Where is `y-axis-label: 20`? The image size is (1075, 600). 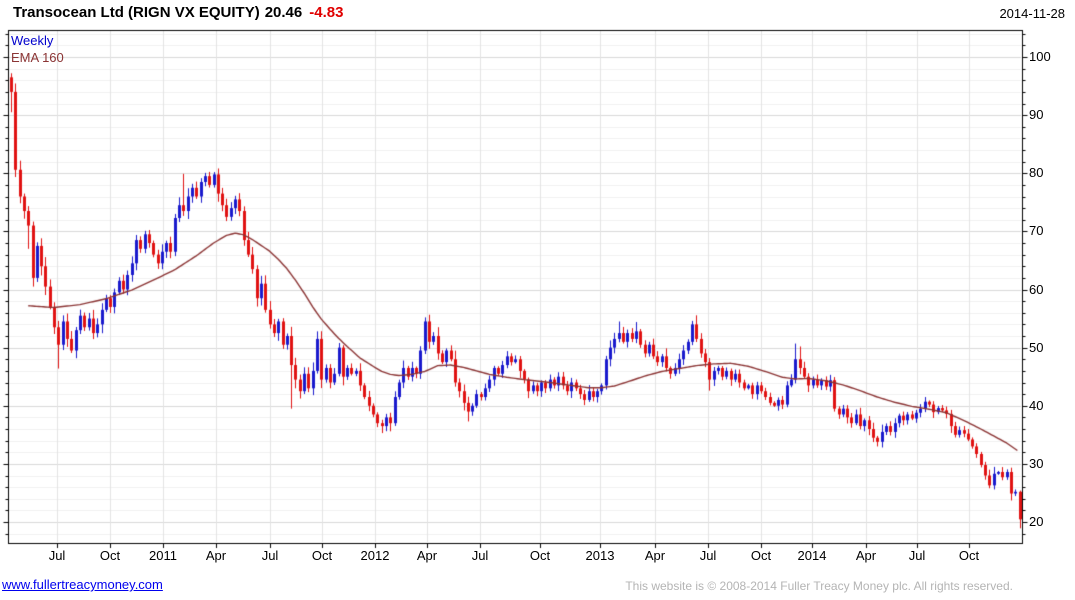 y-axis-label: 20 is located at coordinates (1036, 521).